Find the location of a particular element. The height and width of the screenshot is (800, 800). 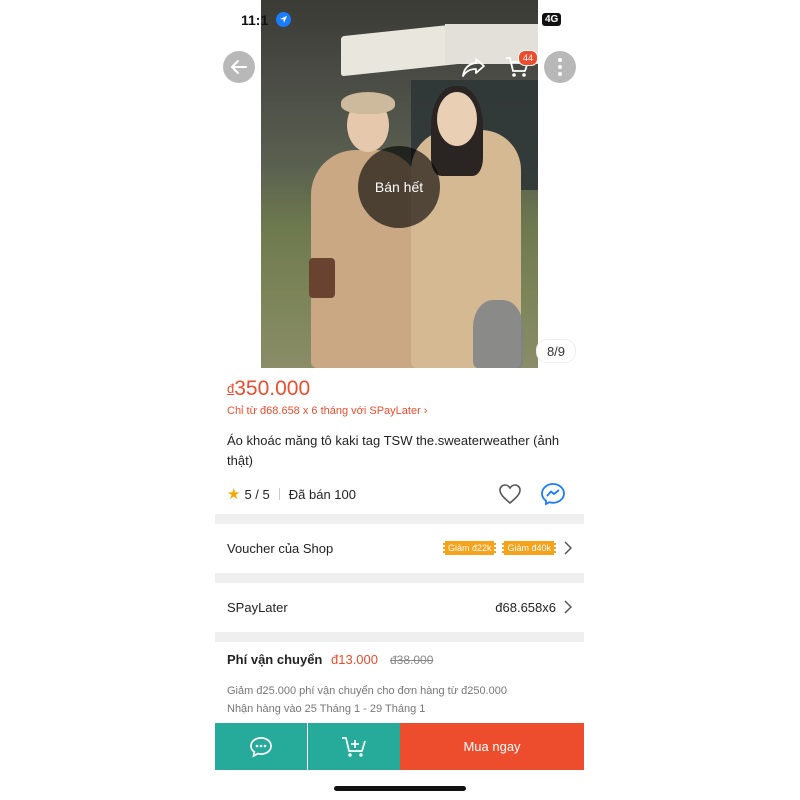

location-icon is located at coordinates (283, 19).